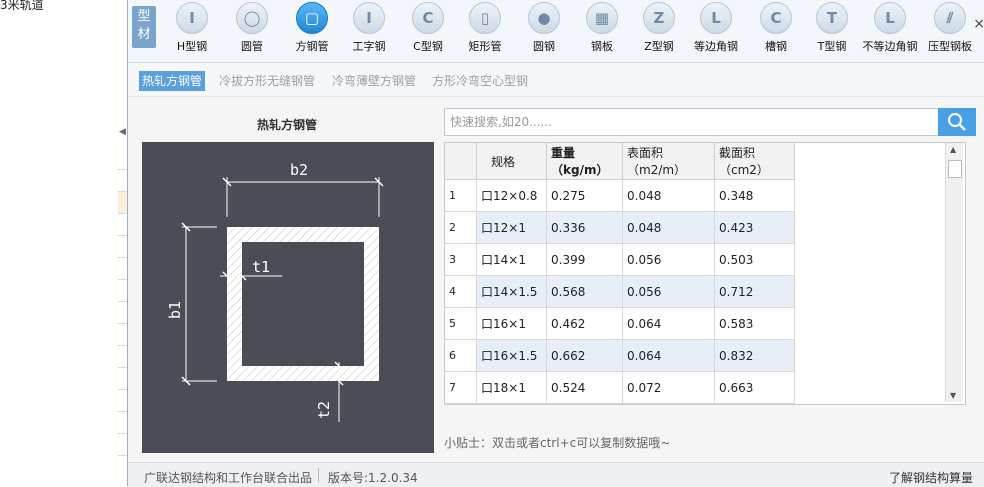 This screenshot has height=487, width=984. I want to click on tool-round-bar: ● 圆钢, so click(544, 30).